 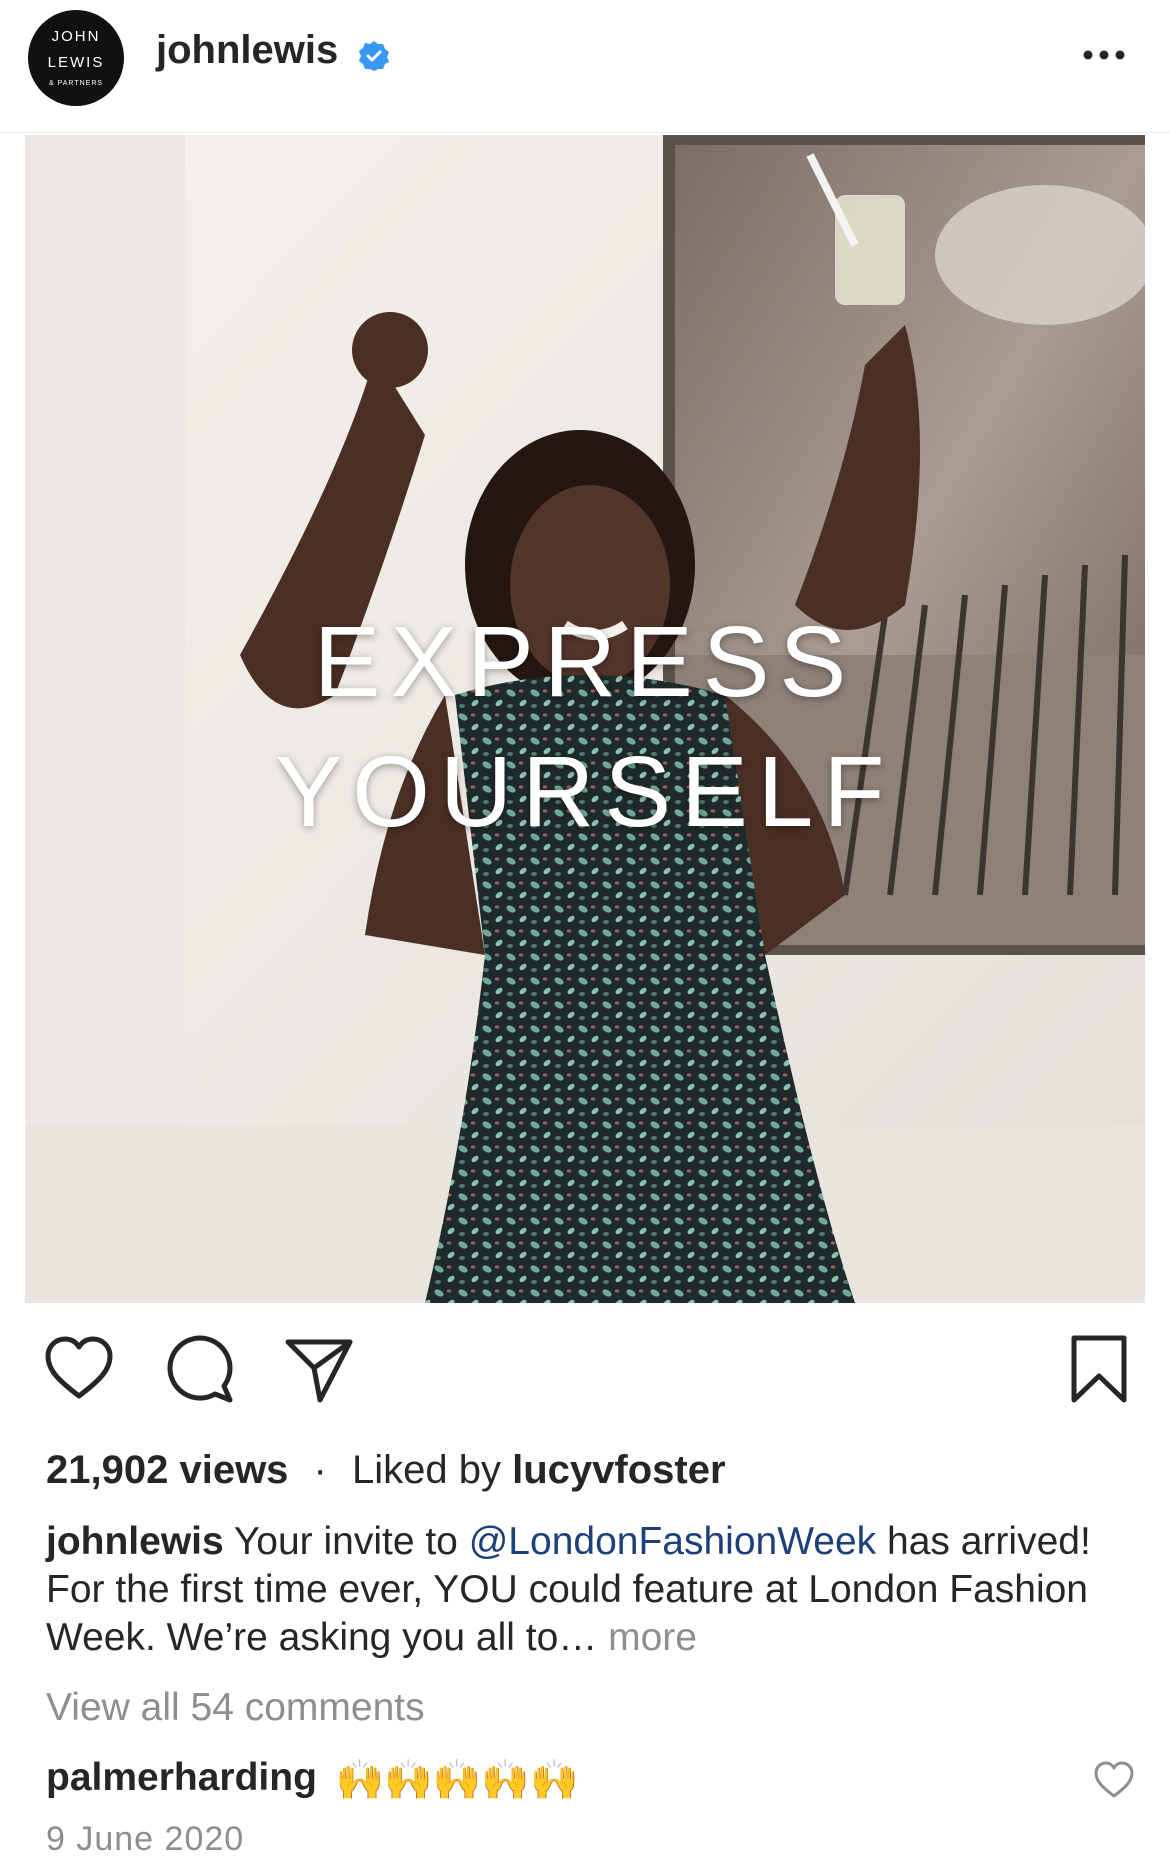 What do you see at coordinates (585, 662) in the screenshot?
I see `overlay-text-line1: EXPRESS` at bounding box center [585, 662].